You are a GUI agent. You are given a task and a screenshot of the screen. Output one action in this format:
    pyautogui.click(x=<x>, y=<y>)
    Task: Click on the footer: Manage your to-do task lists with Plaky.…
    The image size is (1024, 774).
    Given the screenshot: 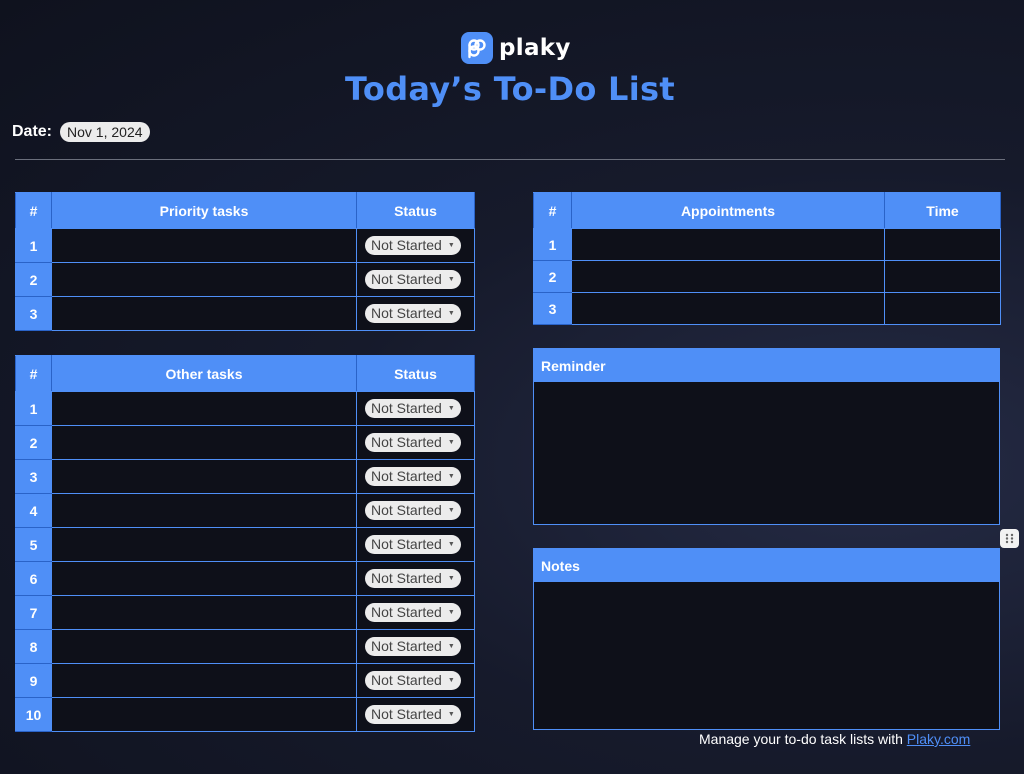 What is the action you would take?
    pyautogui.click(x=834, y=739)
    